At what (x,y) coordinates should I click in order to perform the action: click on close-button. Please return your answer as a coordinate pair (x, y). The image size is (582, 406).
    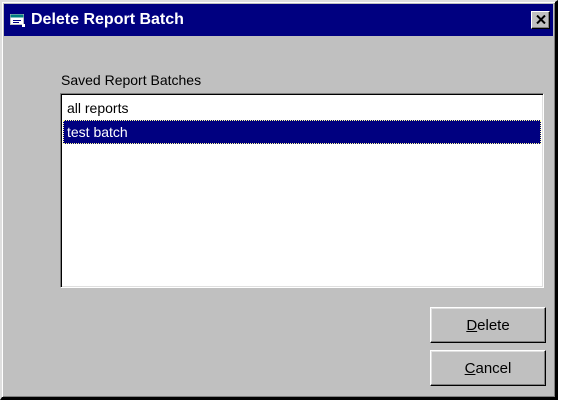
    Looking at the image, I should click on (540, 20).